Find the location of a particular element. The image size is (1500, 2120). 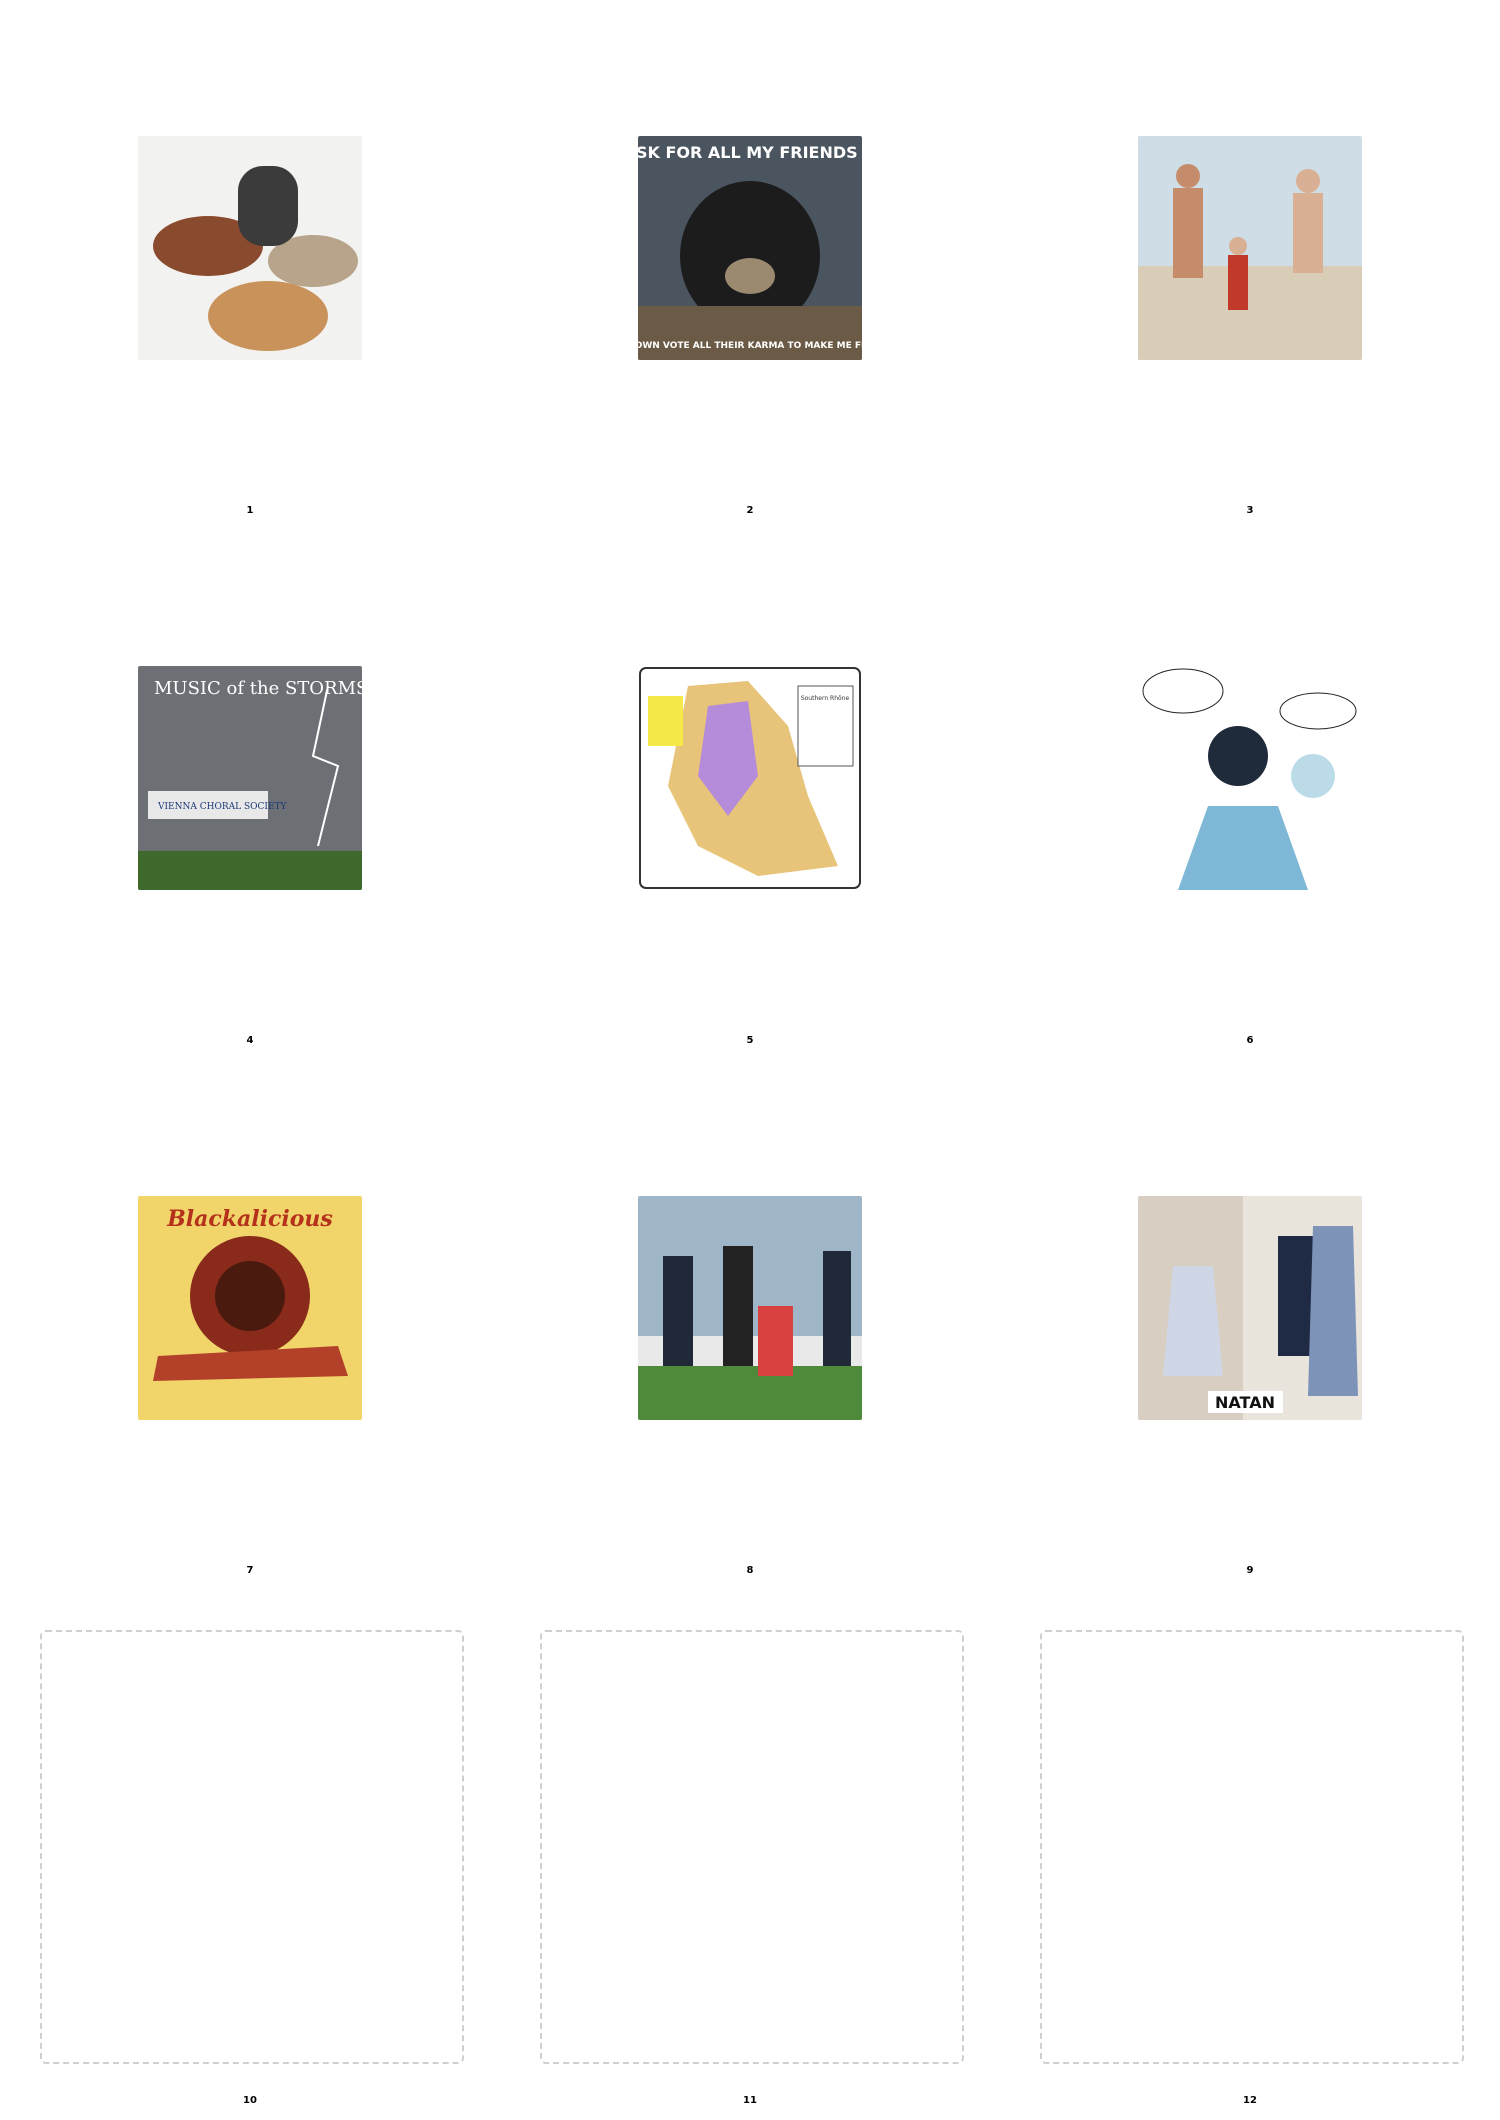

tile-1: 1 is located at coordinates (250, 265).